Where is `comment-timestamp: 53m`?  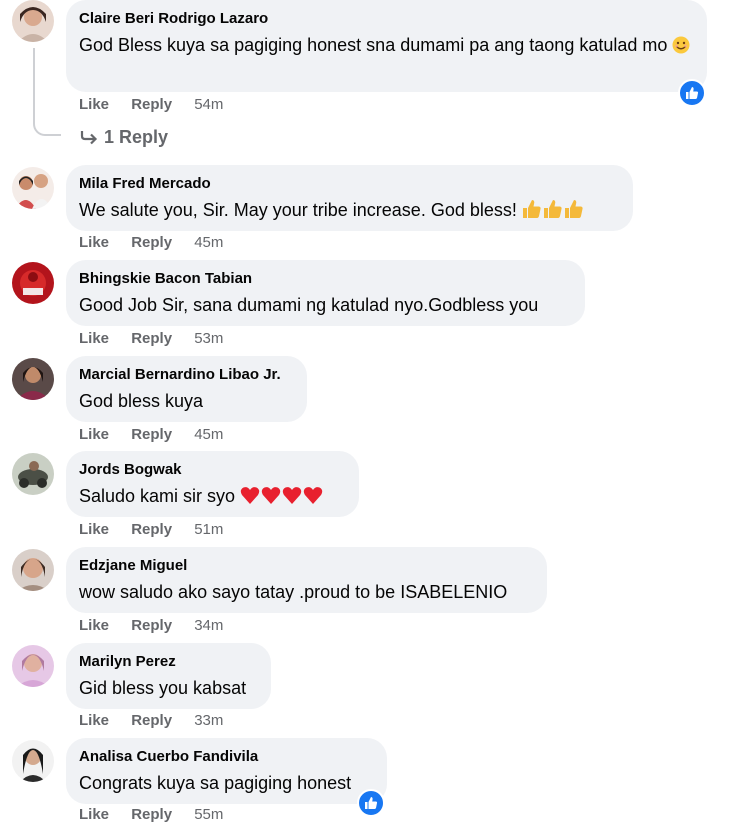
comment-timestamp: 53m is located at coordinates (208, 338).